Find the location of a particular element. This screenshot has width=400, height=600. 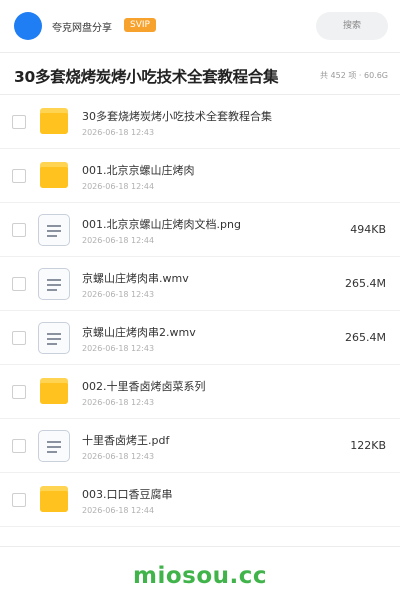

site-wordmark: miosou.cc is located at coordinates (200, 576).